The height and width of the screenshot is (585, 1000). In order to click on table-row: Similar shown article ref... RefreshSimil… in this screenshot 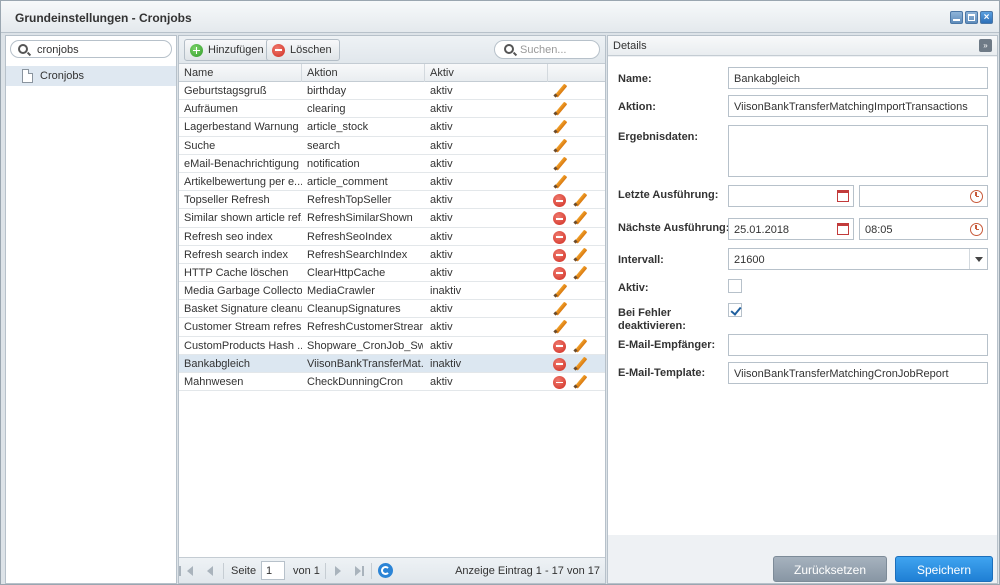, I will do `click(392, 218)`.